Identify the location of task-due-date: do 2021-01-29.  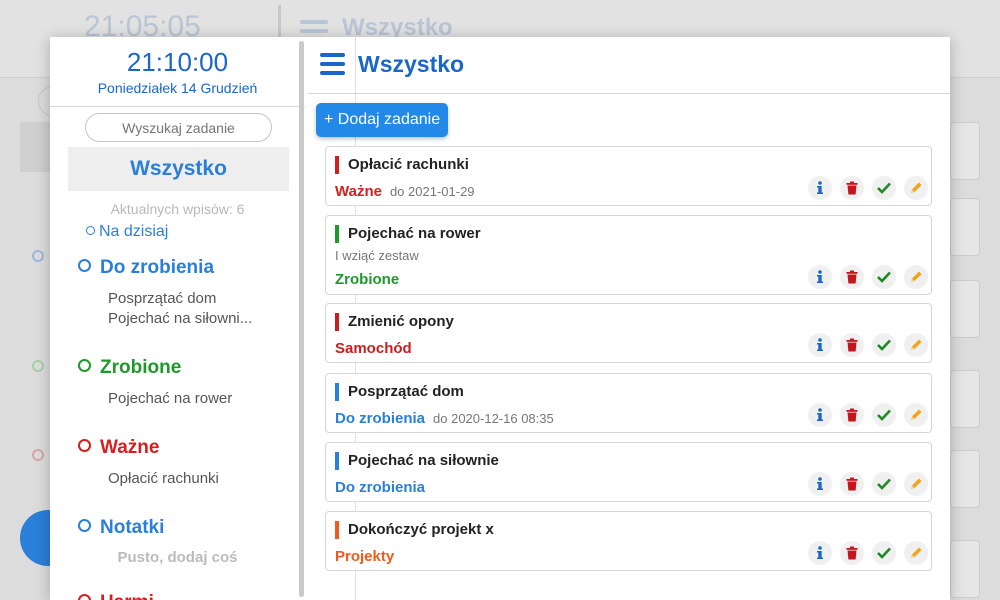
(432, 191).